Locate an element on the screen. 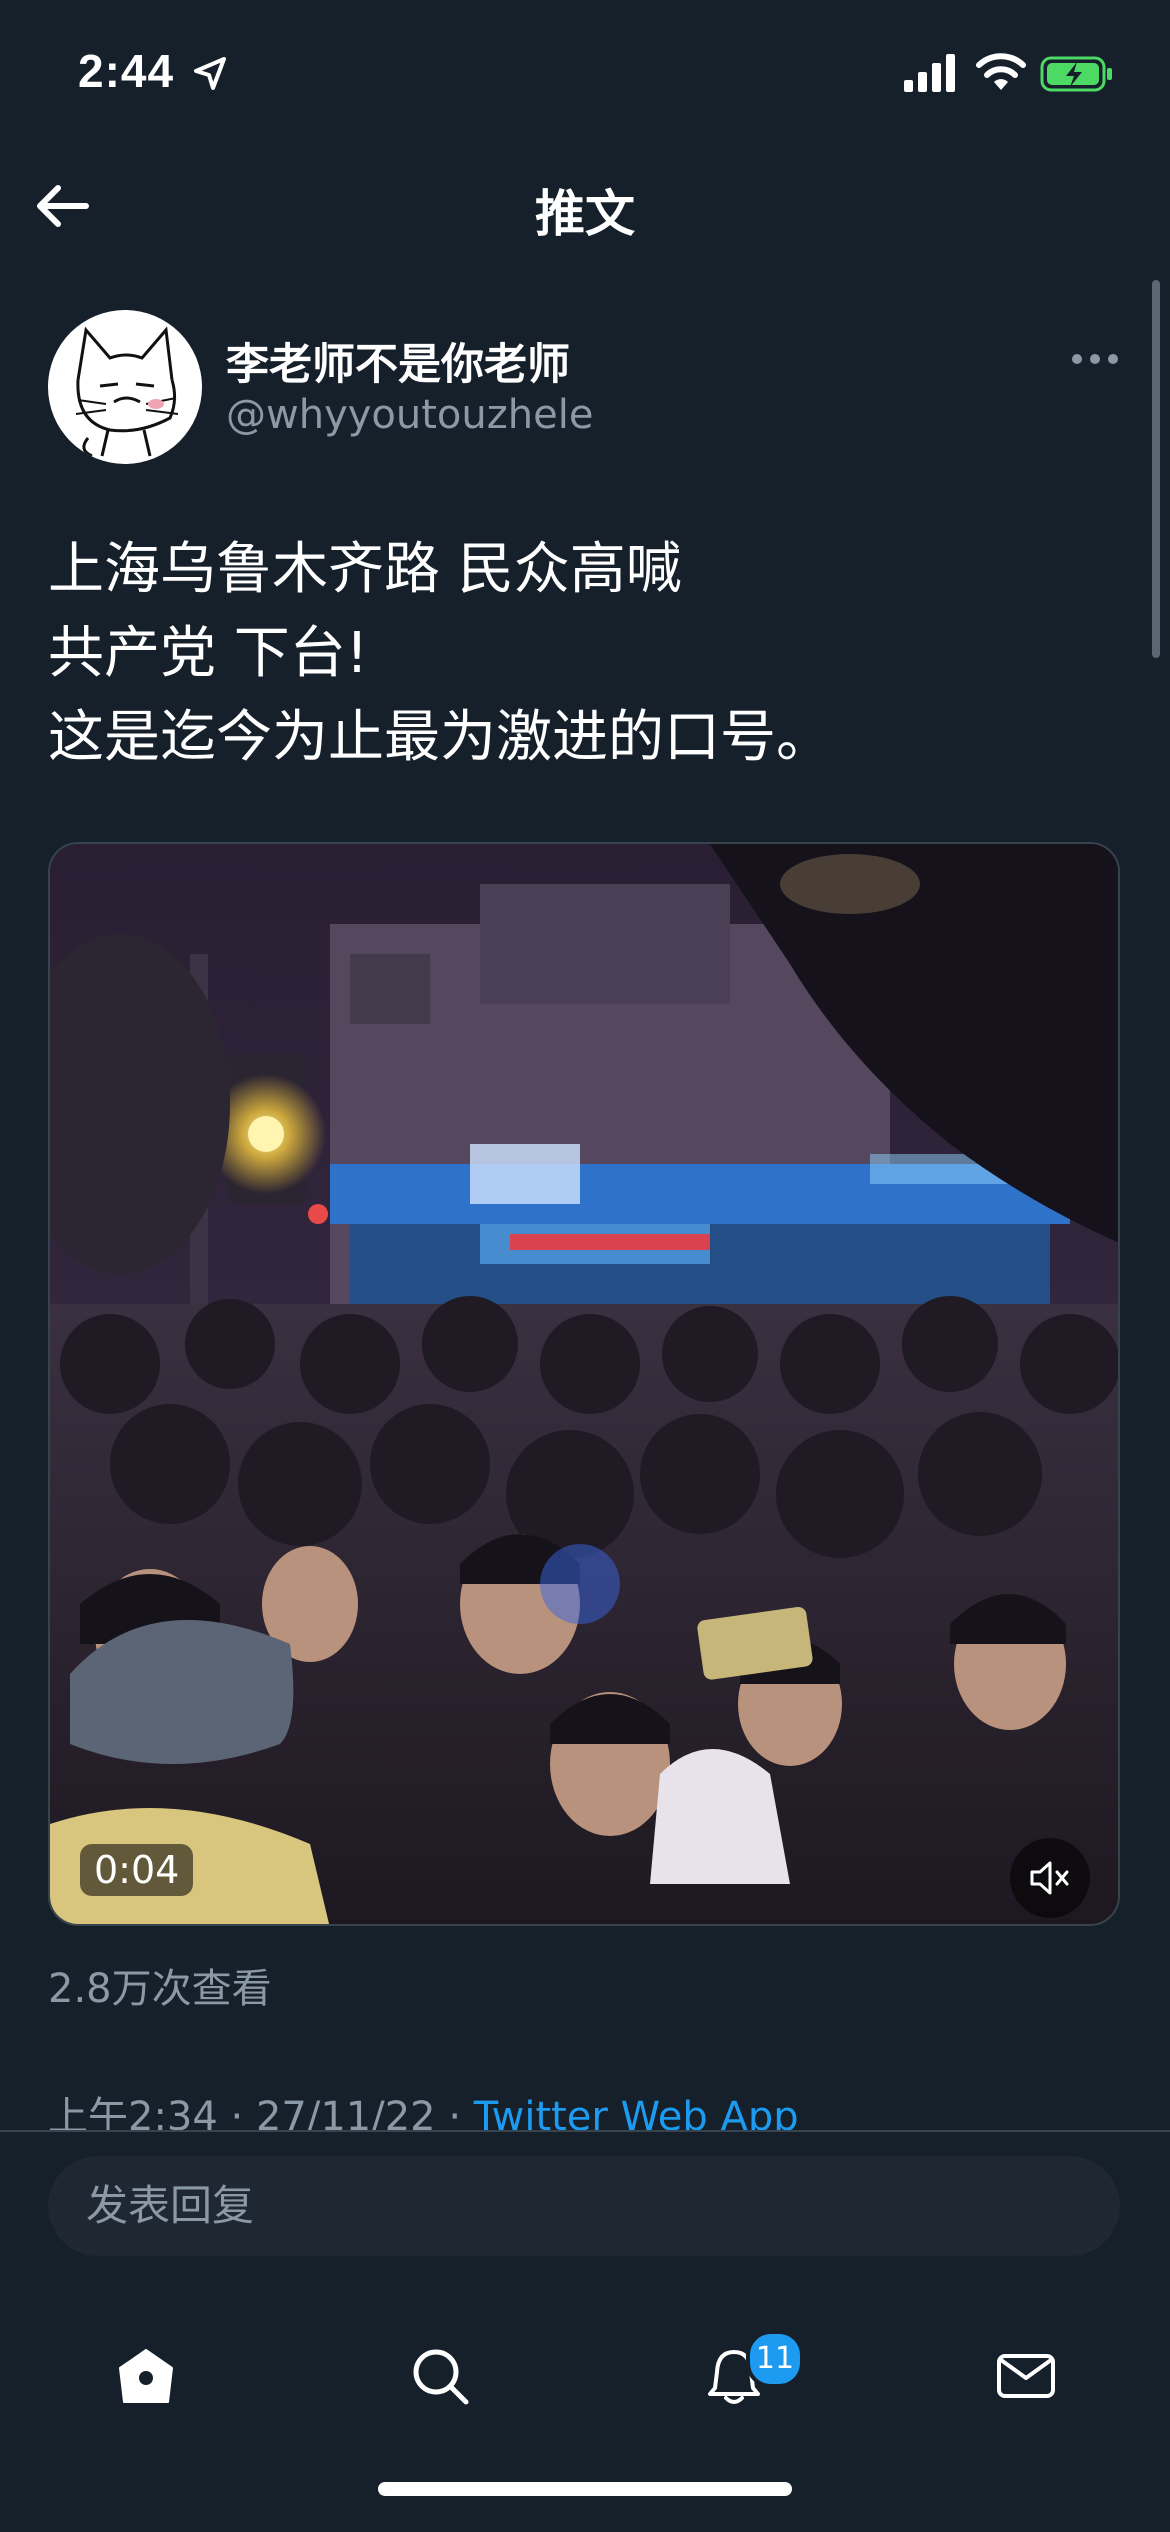 This screenshot has height=2532, width=1170. cat-drawing-icon is located at coordinates (127, 392).